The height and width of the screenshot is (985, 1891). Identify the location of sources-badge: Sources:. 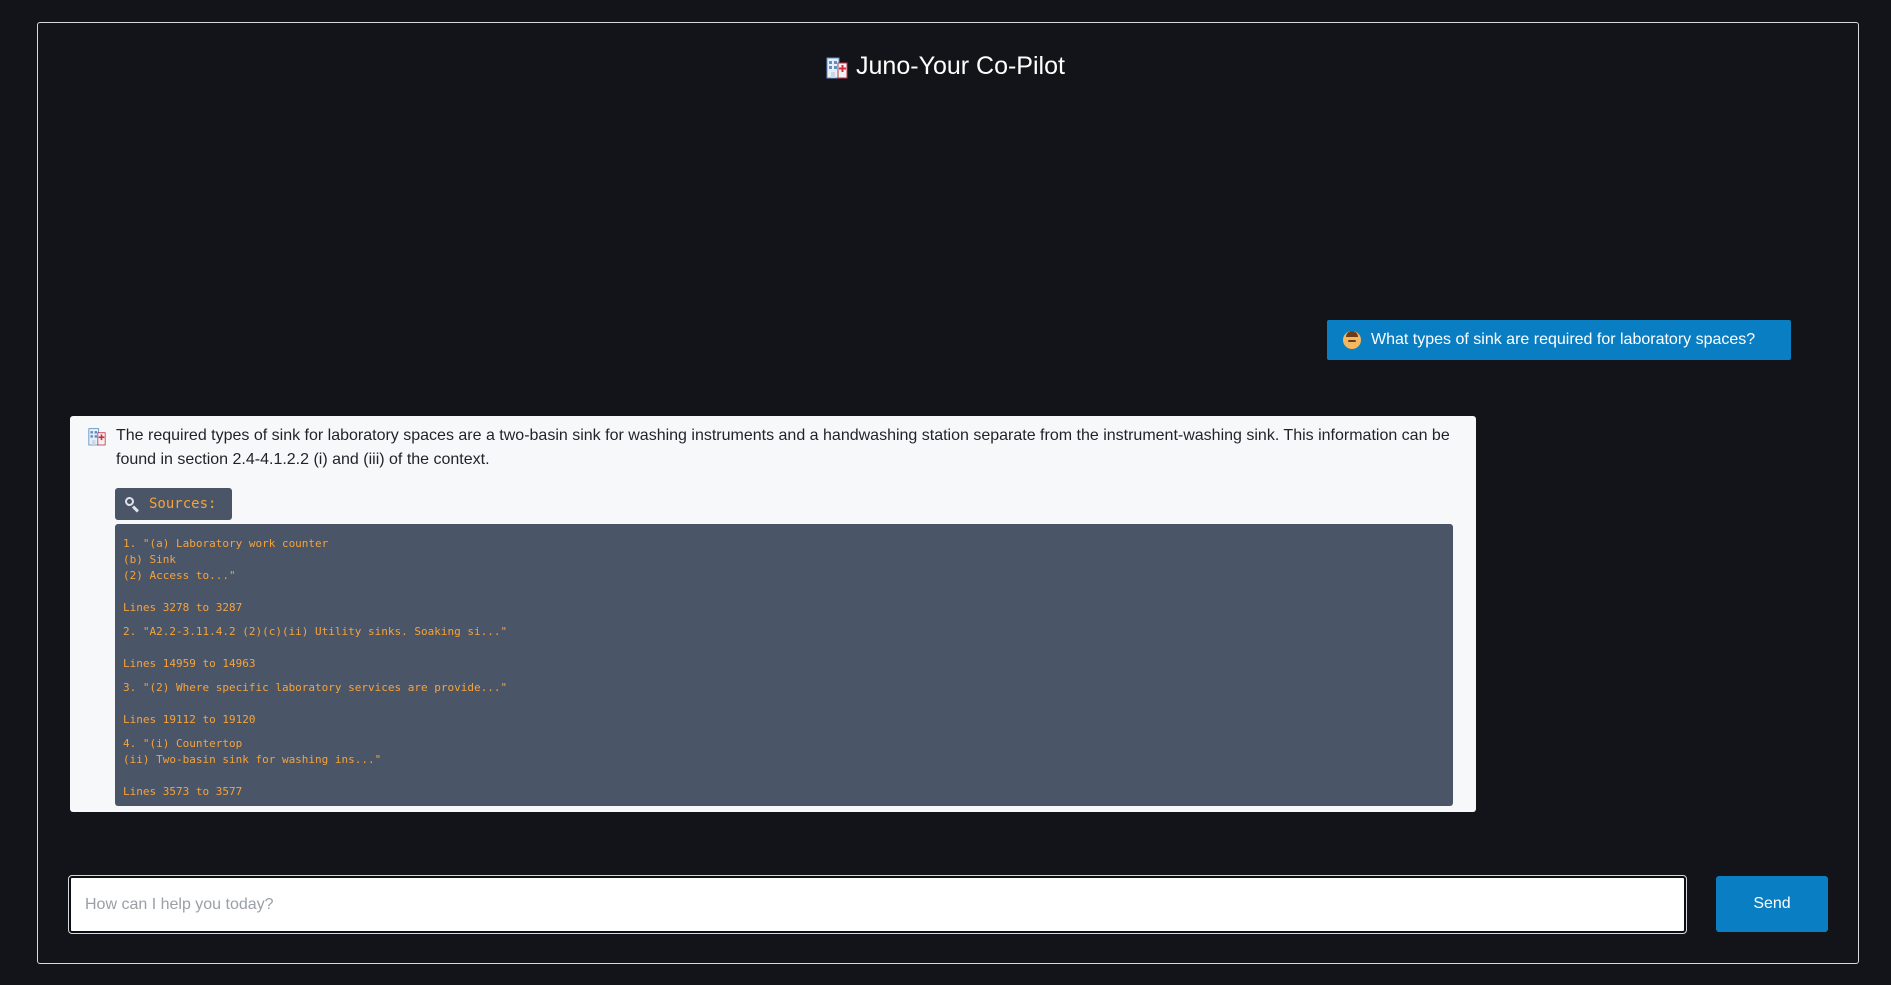
(173, 504).